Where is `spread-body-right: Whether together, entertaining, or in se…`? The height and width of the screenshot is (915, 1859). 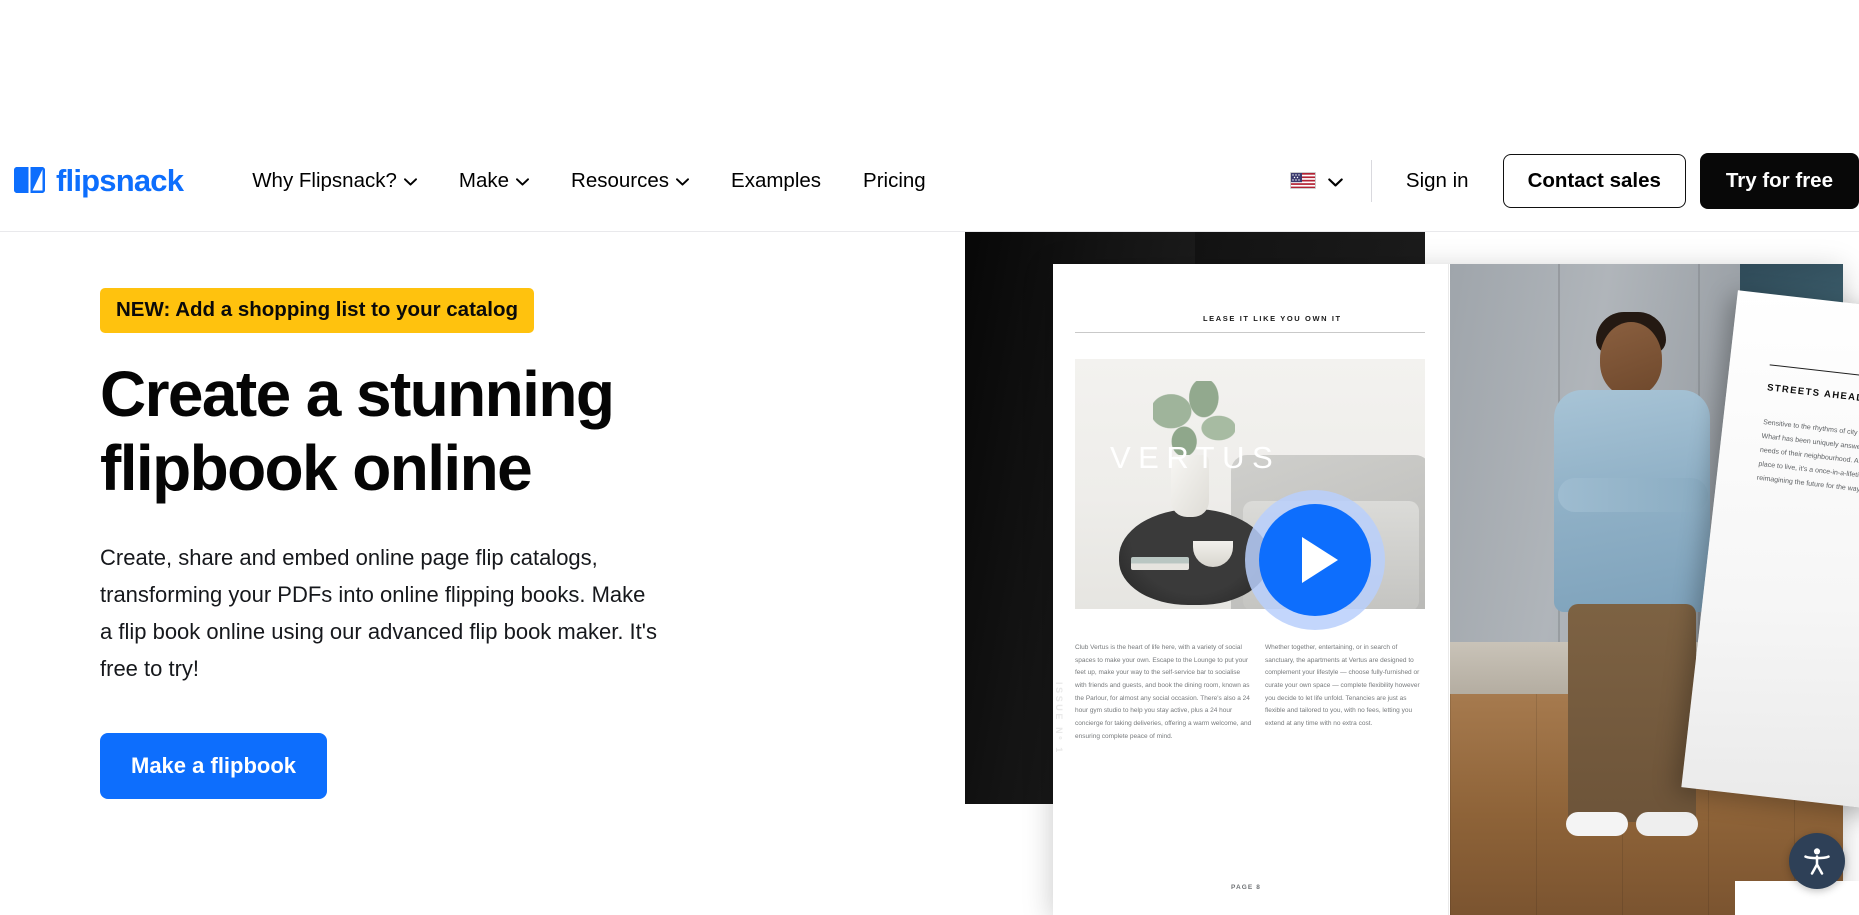 spread-body-right: Whether together, entertaining, or in se… is located at coordinates (1342, 686).